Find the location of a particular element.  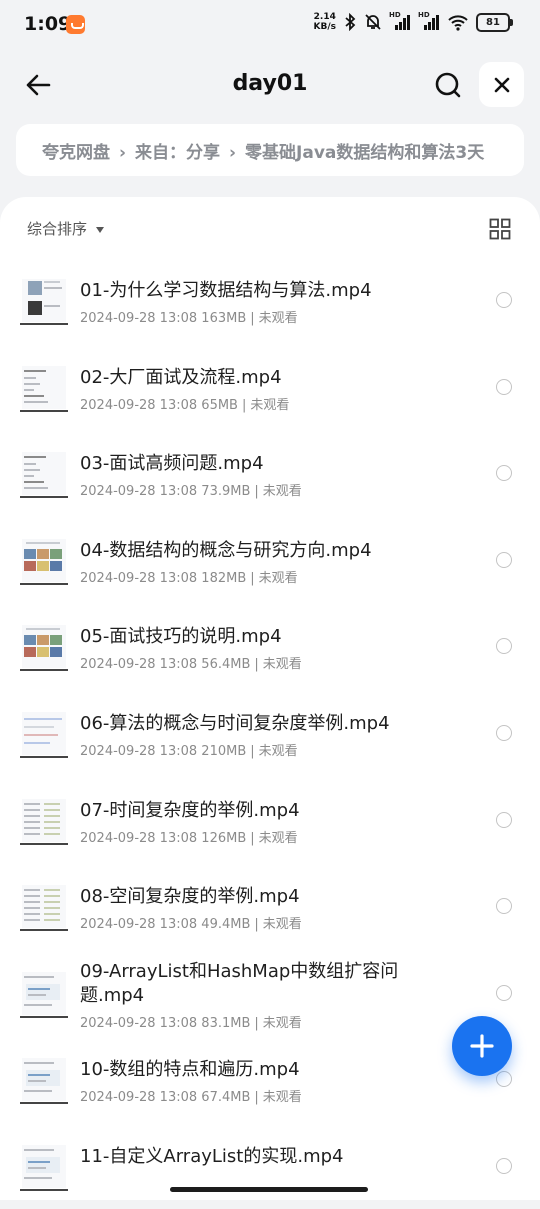

close-icon is located at coordinates (501, 84).